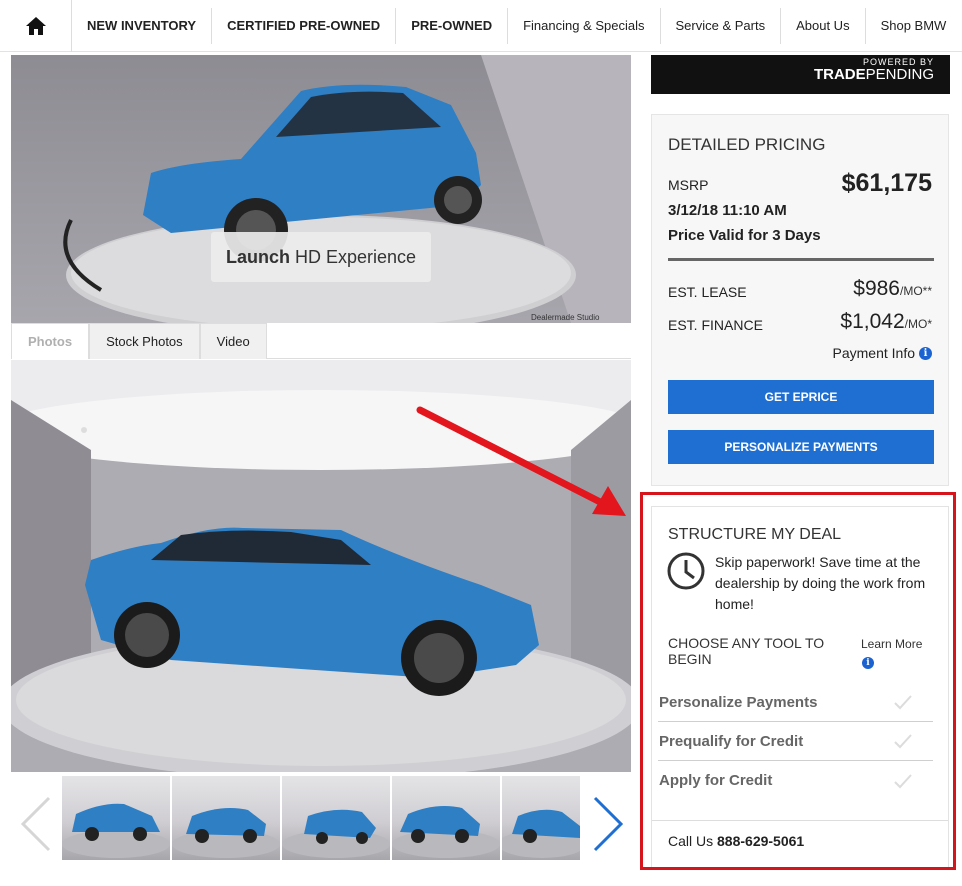  Describe the element at coordinates (874, 353) in the screenshot. I see `payment-info-label: Payment Info` at that location.